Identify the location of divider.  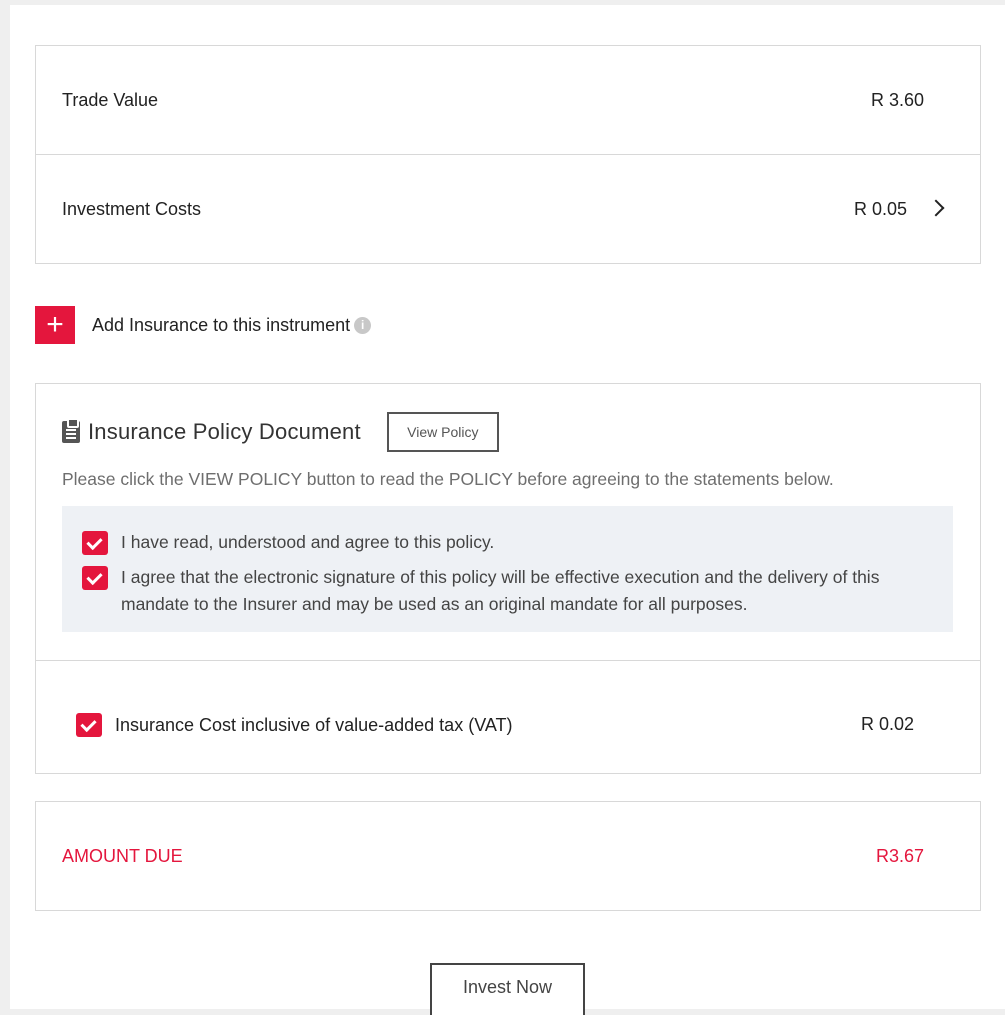
(508, 660).